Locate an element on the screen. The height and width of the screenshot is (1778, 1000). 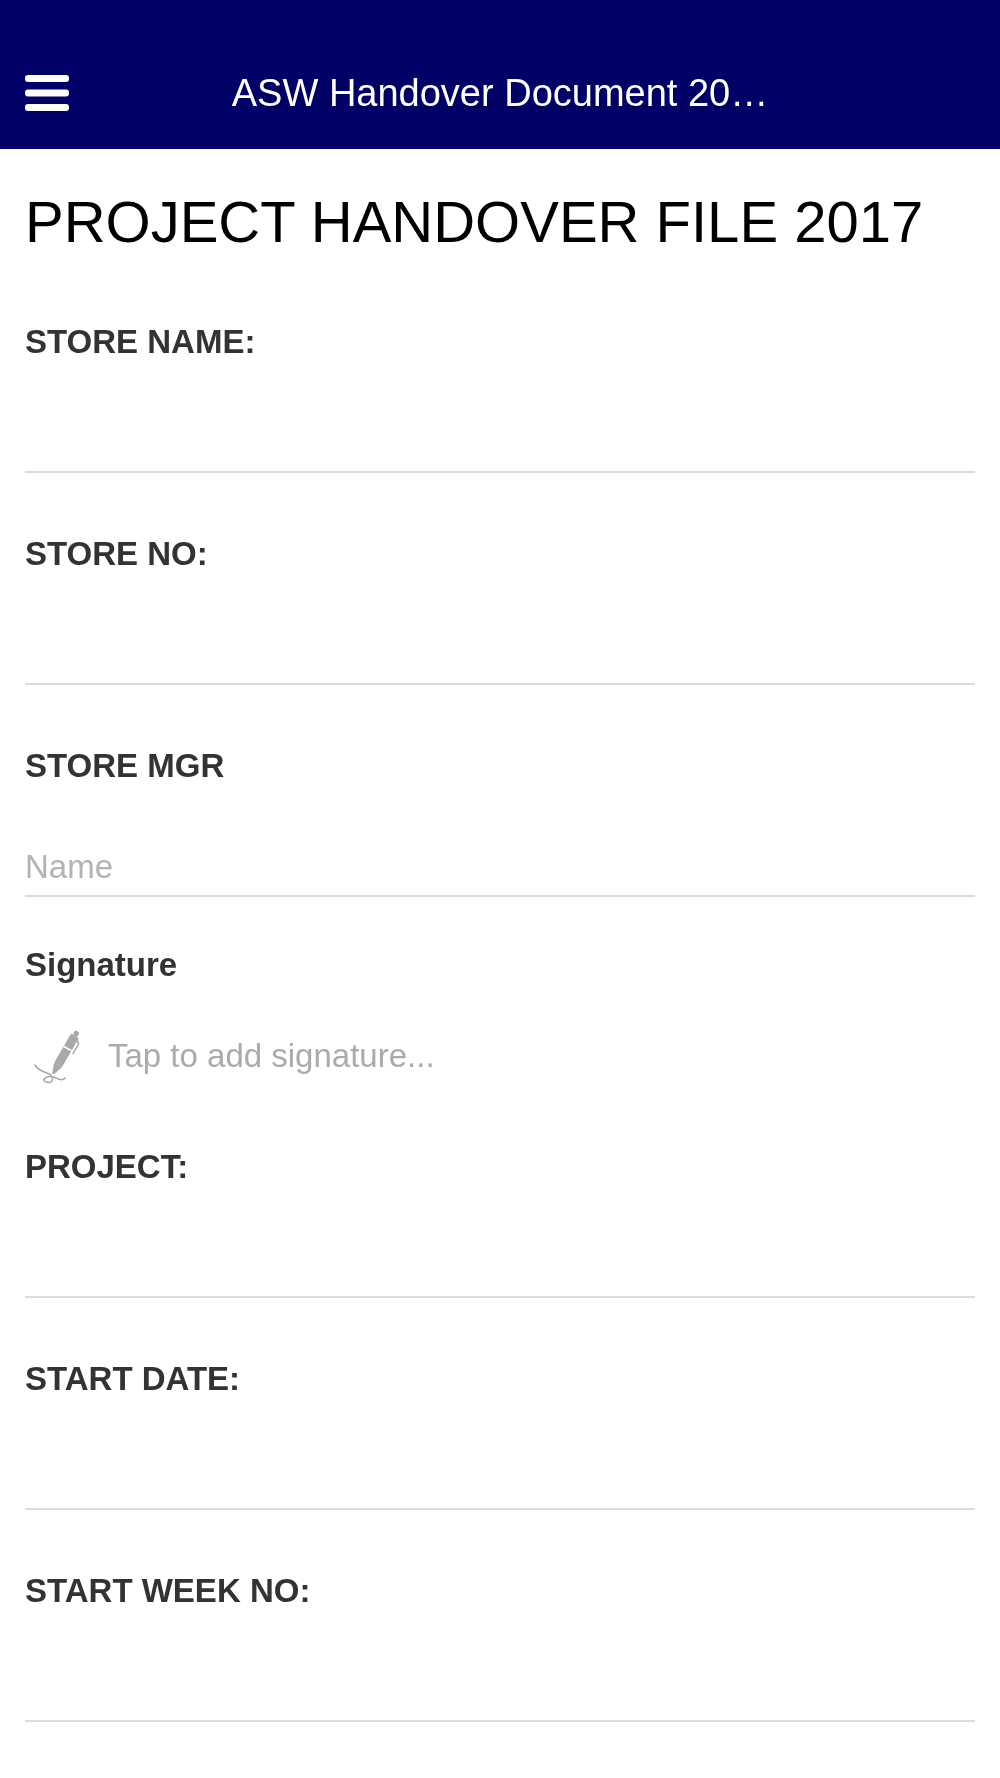
input-field: Name is located at coordinates (500, 841).